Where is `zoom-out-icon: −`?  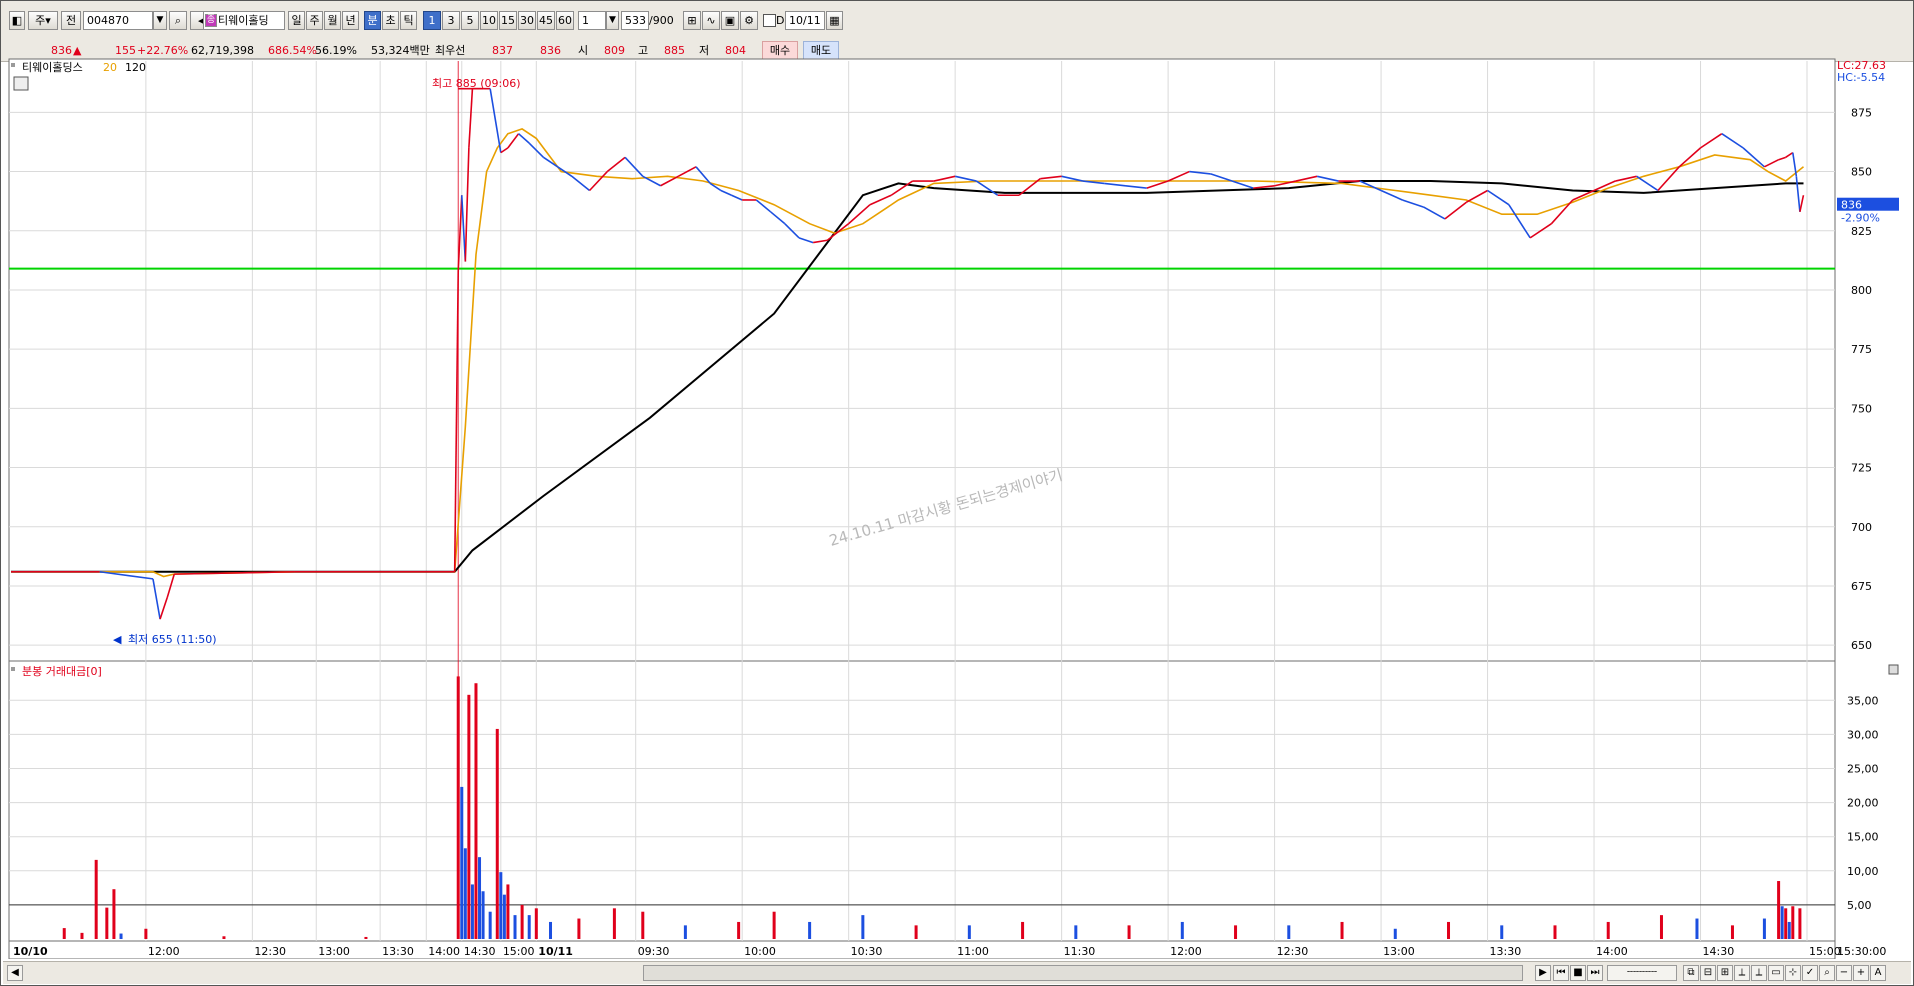 zoom-out-icon: − is located at coordinates (1844, 973).